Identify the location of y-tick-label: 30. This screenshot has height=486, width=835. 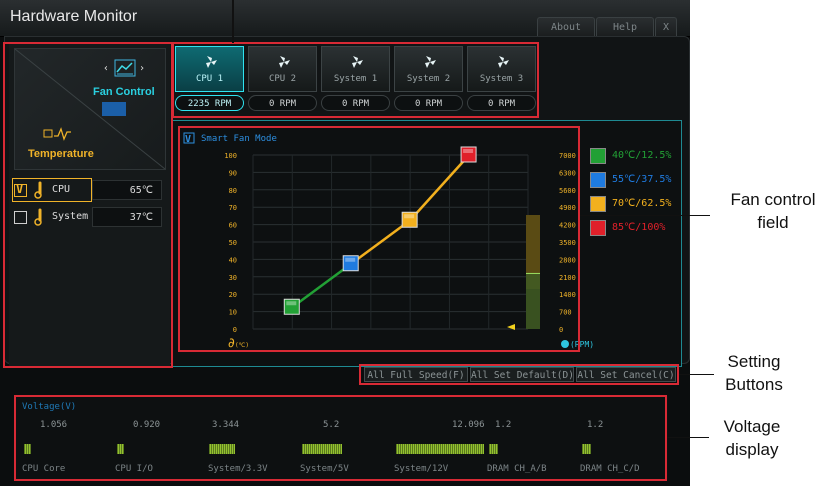
(233, 278).